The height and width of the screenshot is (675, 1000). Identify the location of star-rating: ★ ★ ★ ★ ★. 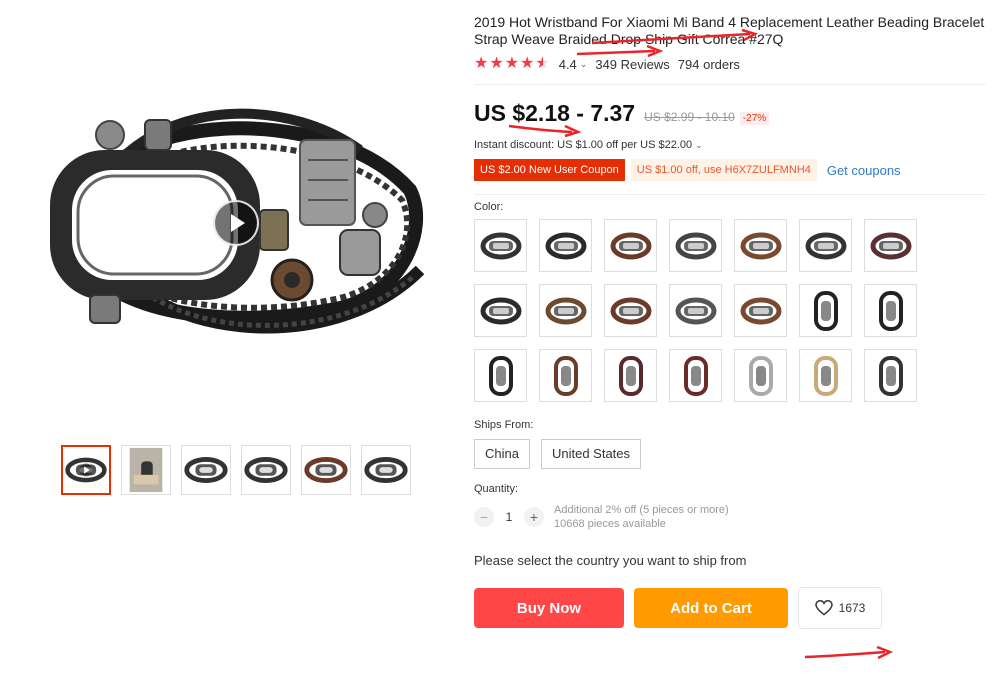
(512, 64).